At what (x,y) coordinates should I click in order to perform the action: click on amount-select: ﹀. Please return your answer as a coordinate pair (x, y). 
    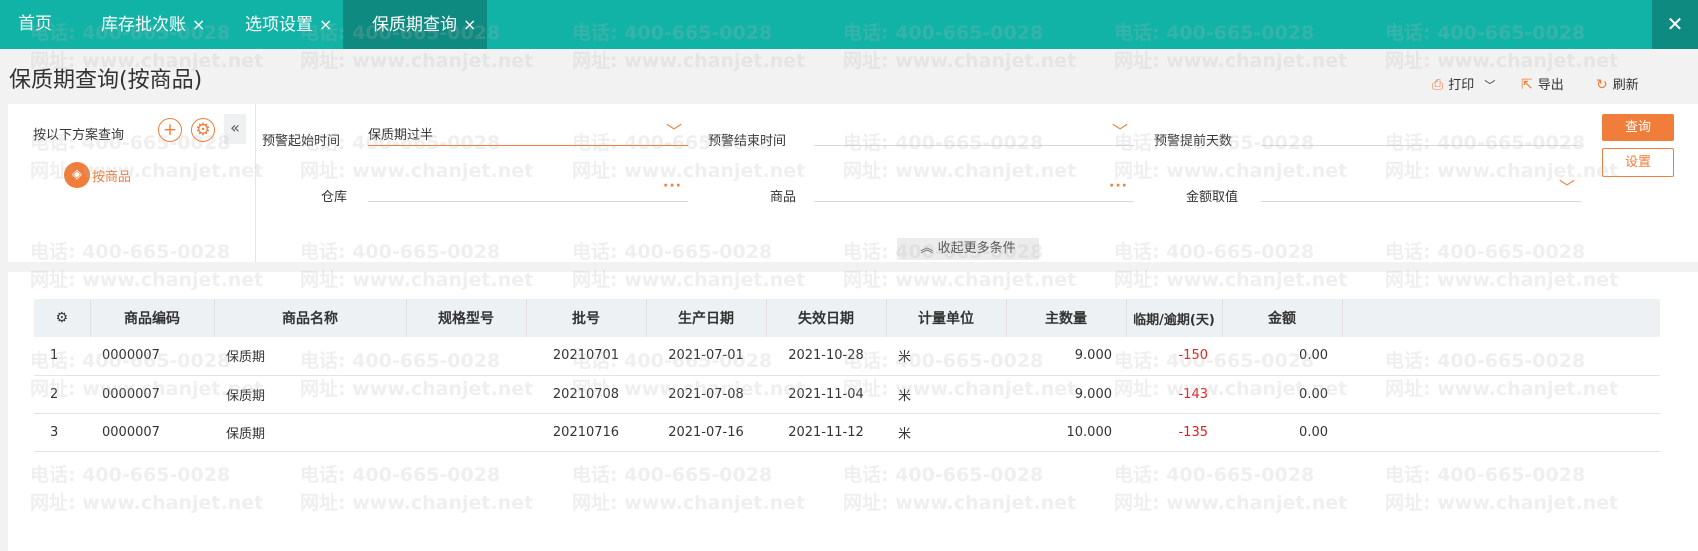
    Looking at the image, I should click on (1421, 188).